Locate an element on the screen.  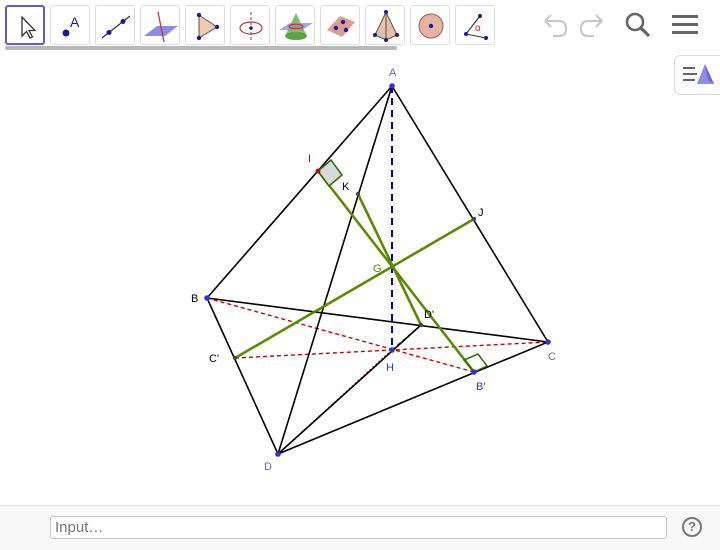
label-C: C is located at coordinates (552, 357).